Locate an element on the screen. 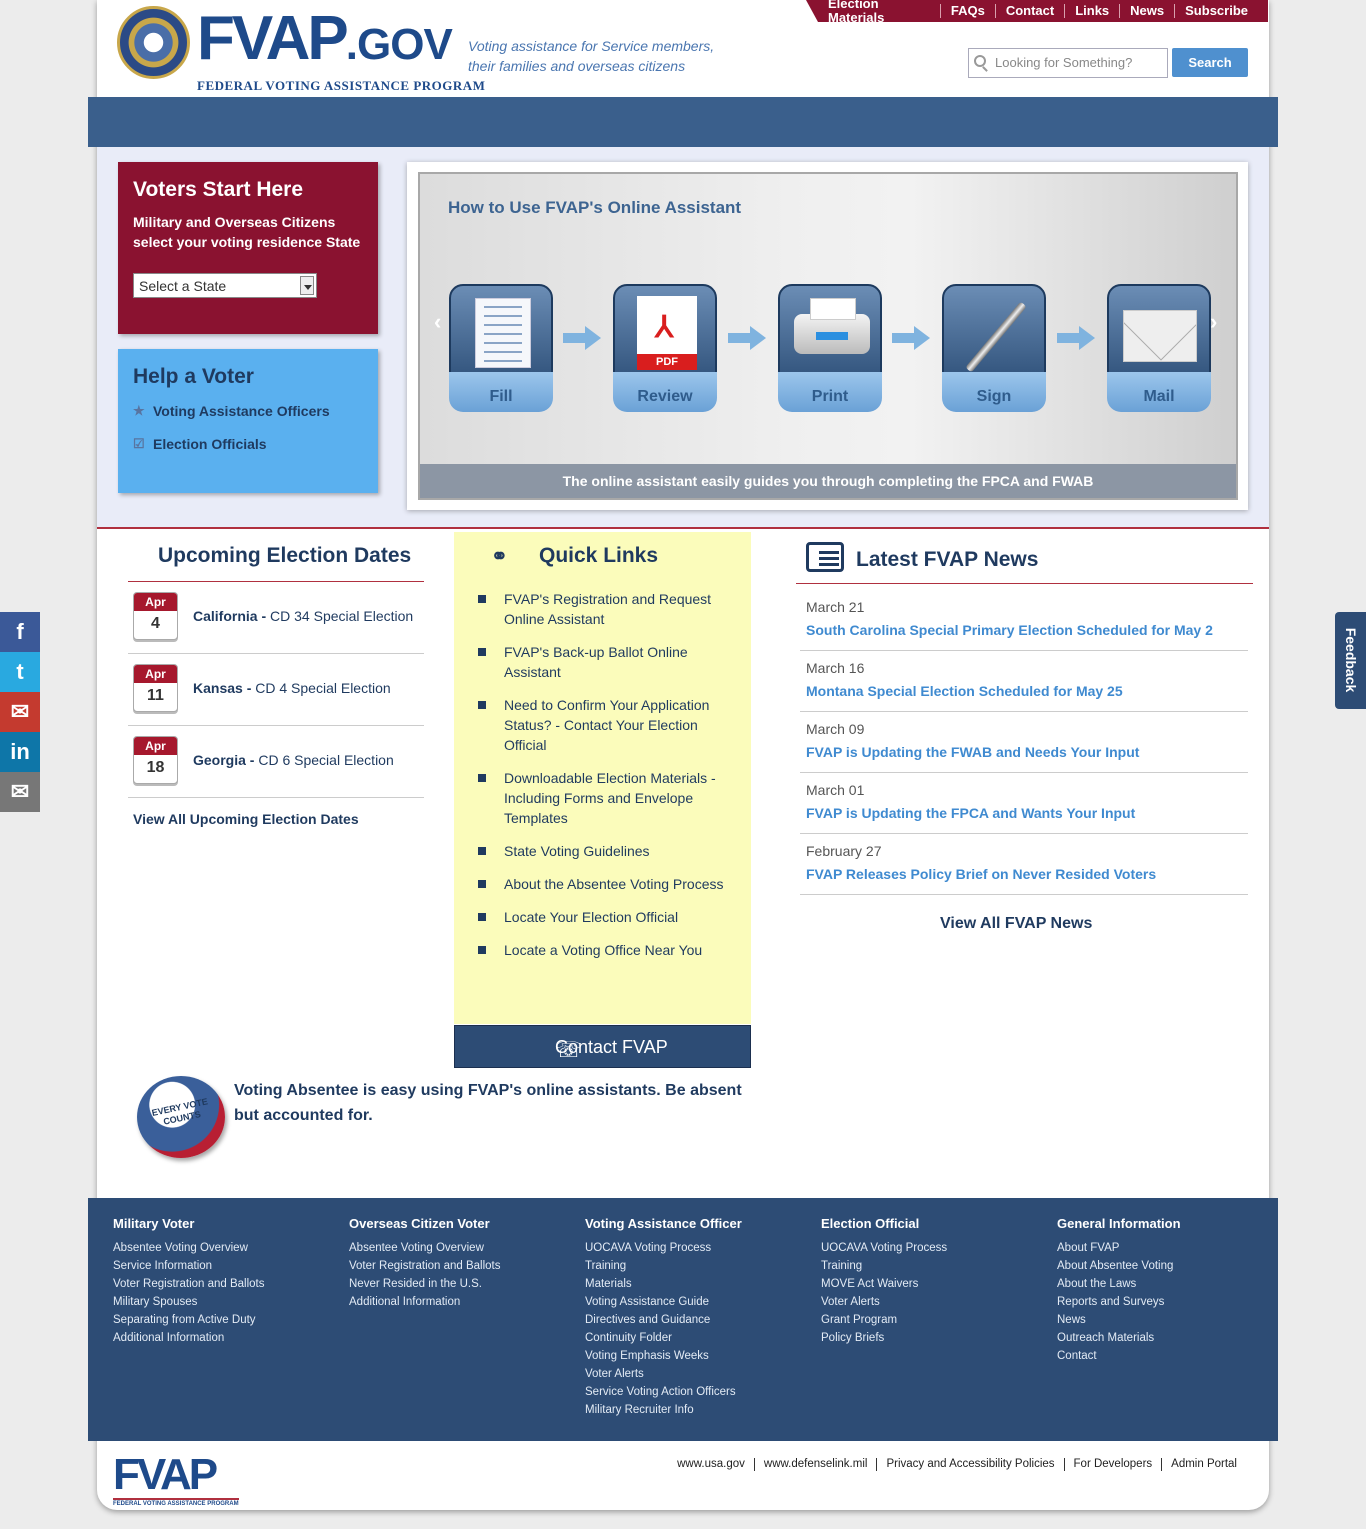 This screenshot has width=1366, height=1529. footer-logo: FVAP FEDERAL VOTING ASSISTANCE PROGRAM is located at coordinates (176, 1479).